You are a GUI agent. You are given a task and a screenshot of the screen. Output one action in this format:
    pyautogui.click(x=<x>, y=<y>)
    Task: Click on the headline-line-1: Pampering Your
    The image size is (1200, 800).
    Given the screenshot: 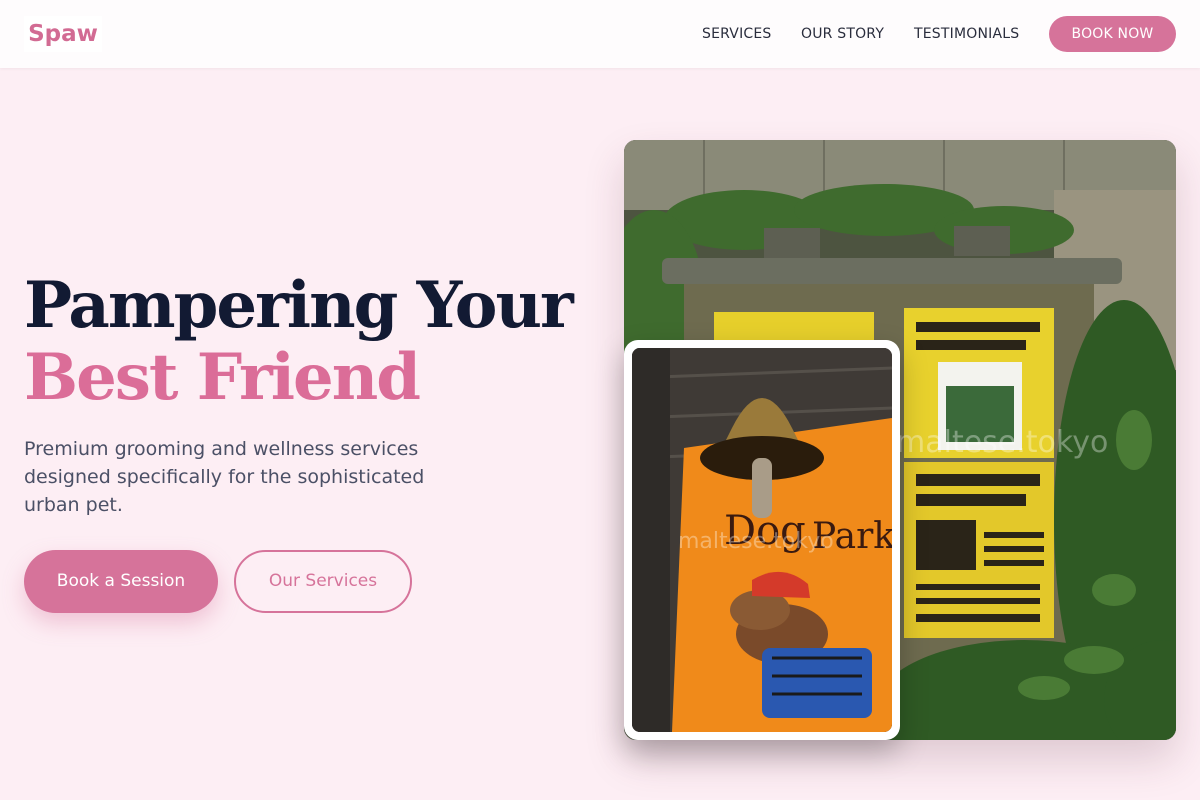 What is the action you would take?
    pyautogui.click(x=299, y=305)
    